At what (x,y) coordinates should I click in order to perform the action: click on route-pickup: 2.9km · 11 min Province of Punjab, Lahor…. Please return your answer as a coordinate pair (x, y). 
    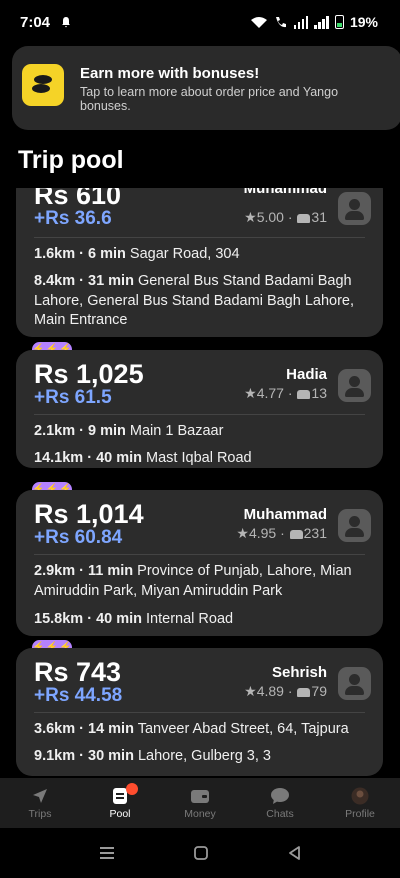
    Looking at the image, I should click on (193, 581).